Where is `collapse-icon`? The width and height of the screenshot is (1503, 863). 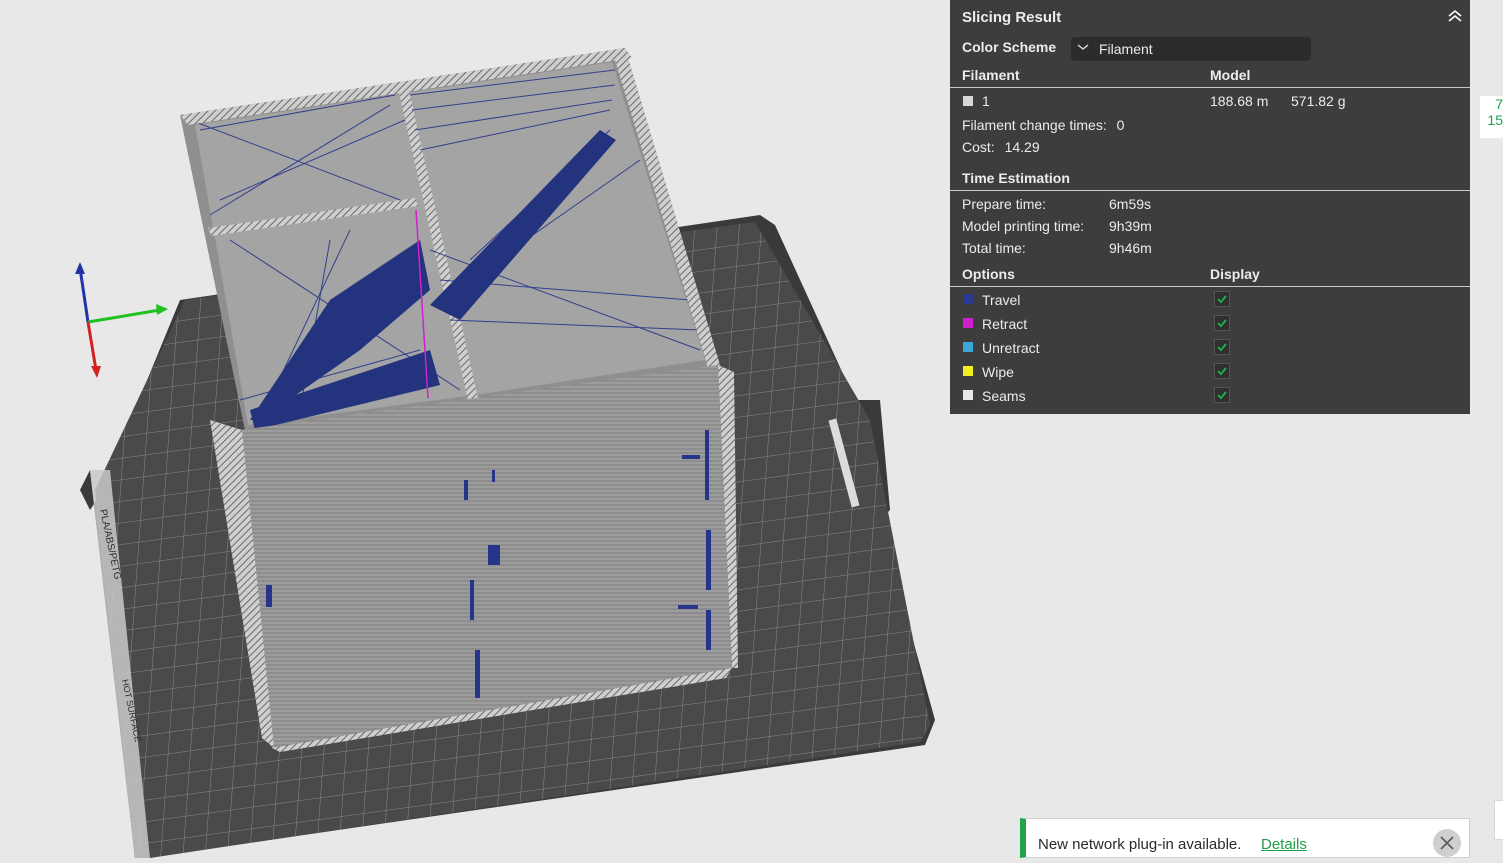
collapse-icon is located at coordinates (1455, 16).